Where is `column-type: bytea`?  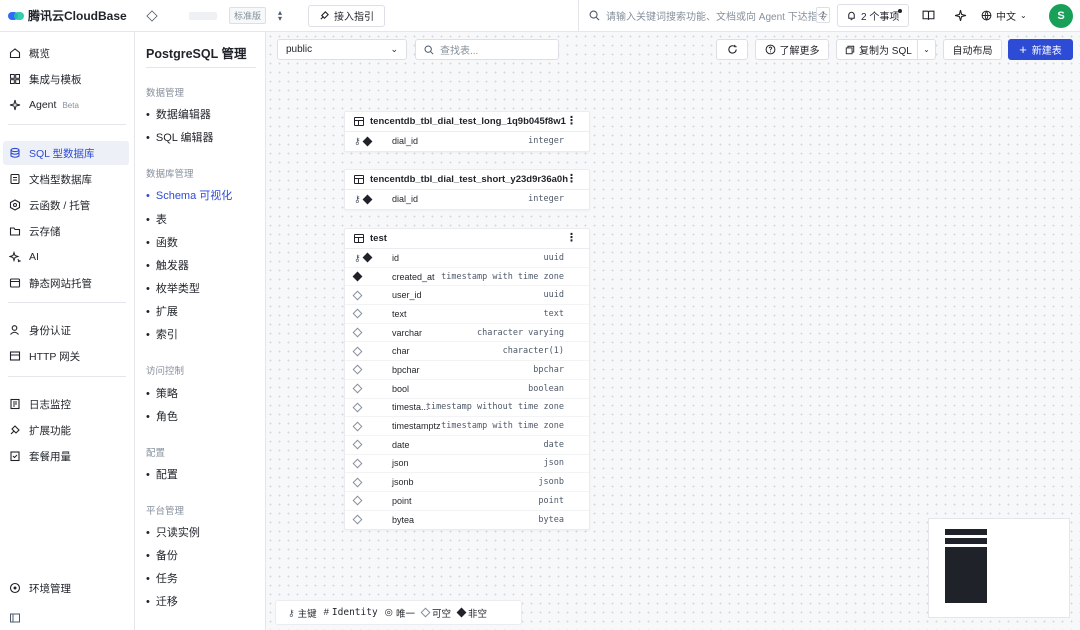
column-type: bytea is located at coordinates (551, 519).